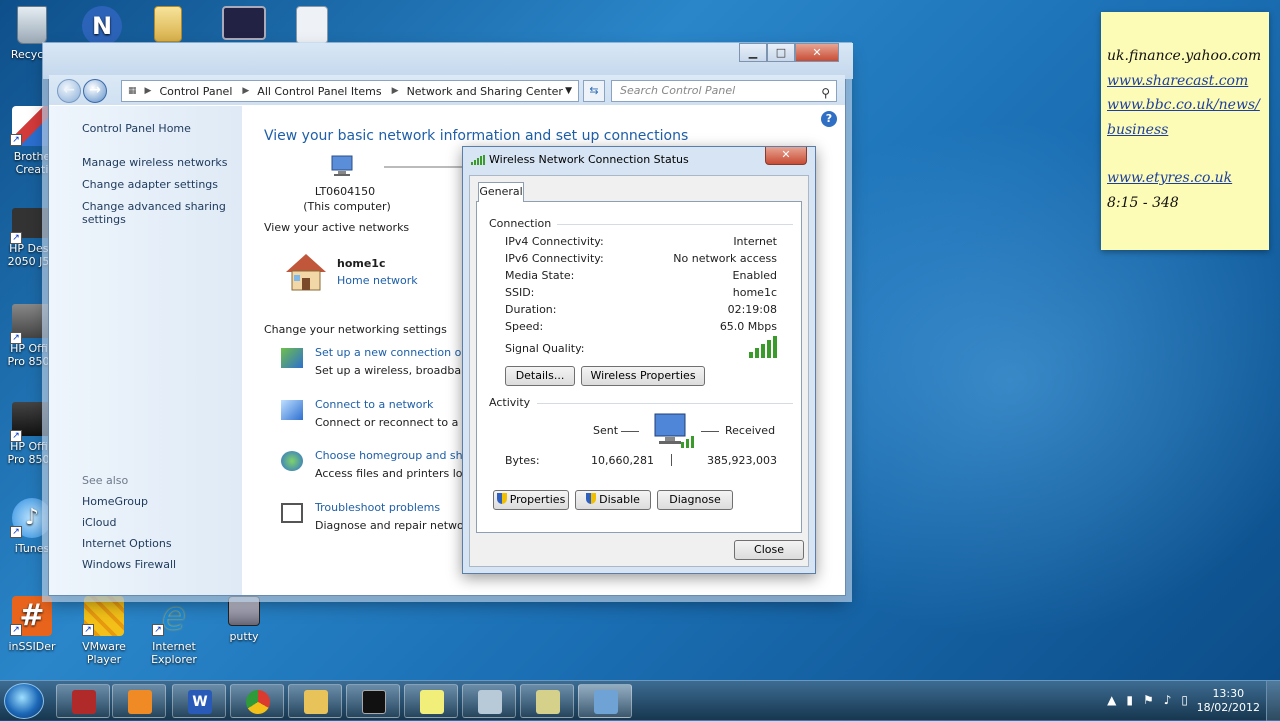 This screenshot has height=721, width=1280. I want to click on back-button: ←, so click(69, 91).